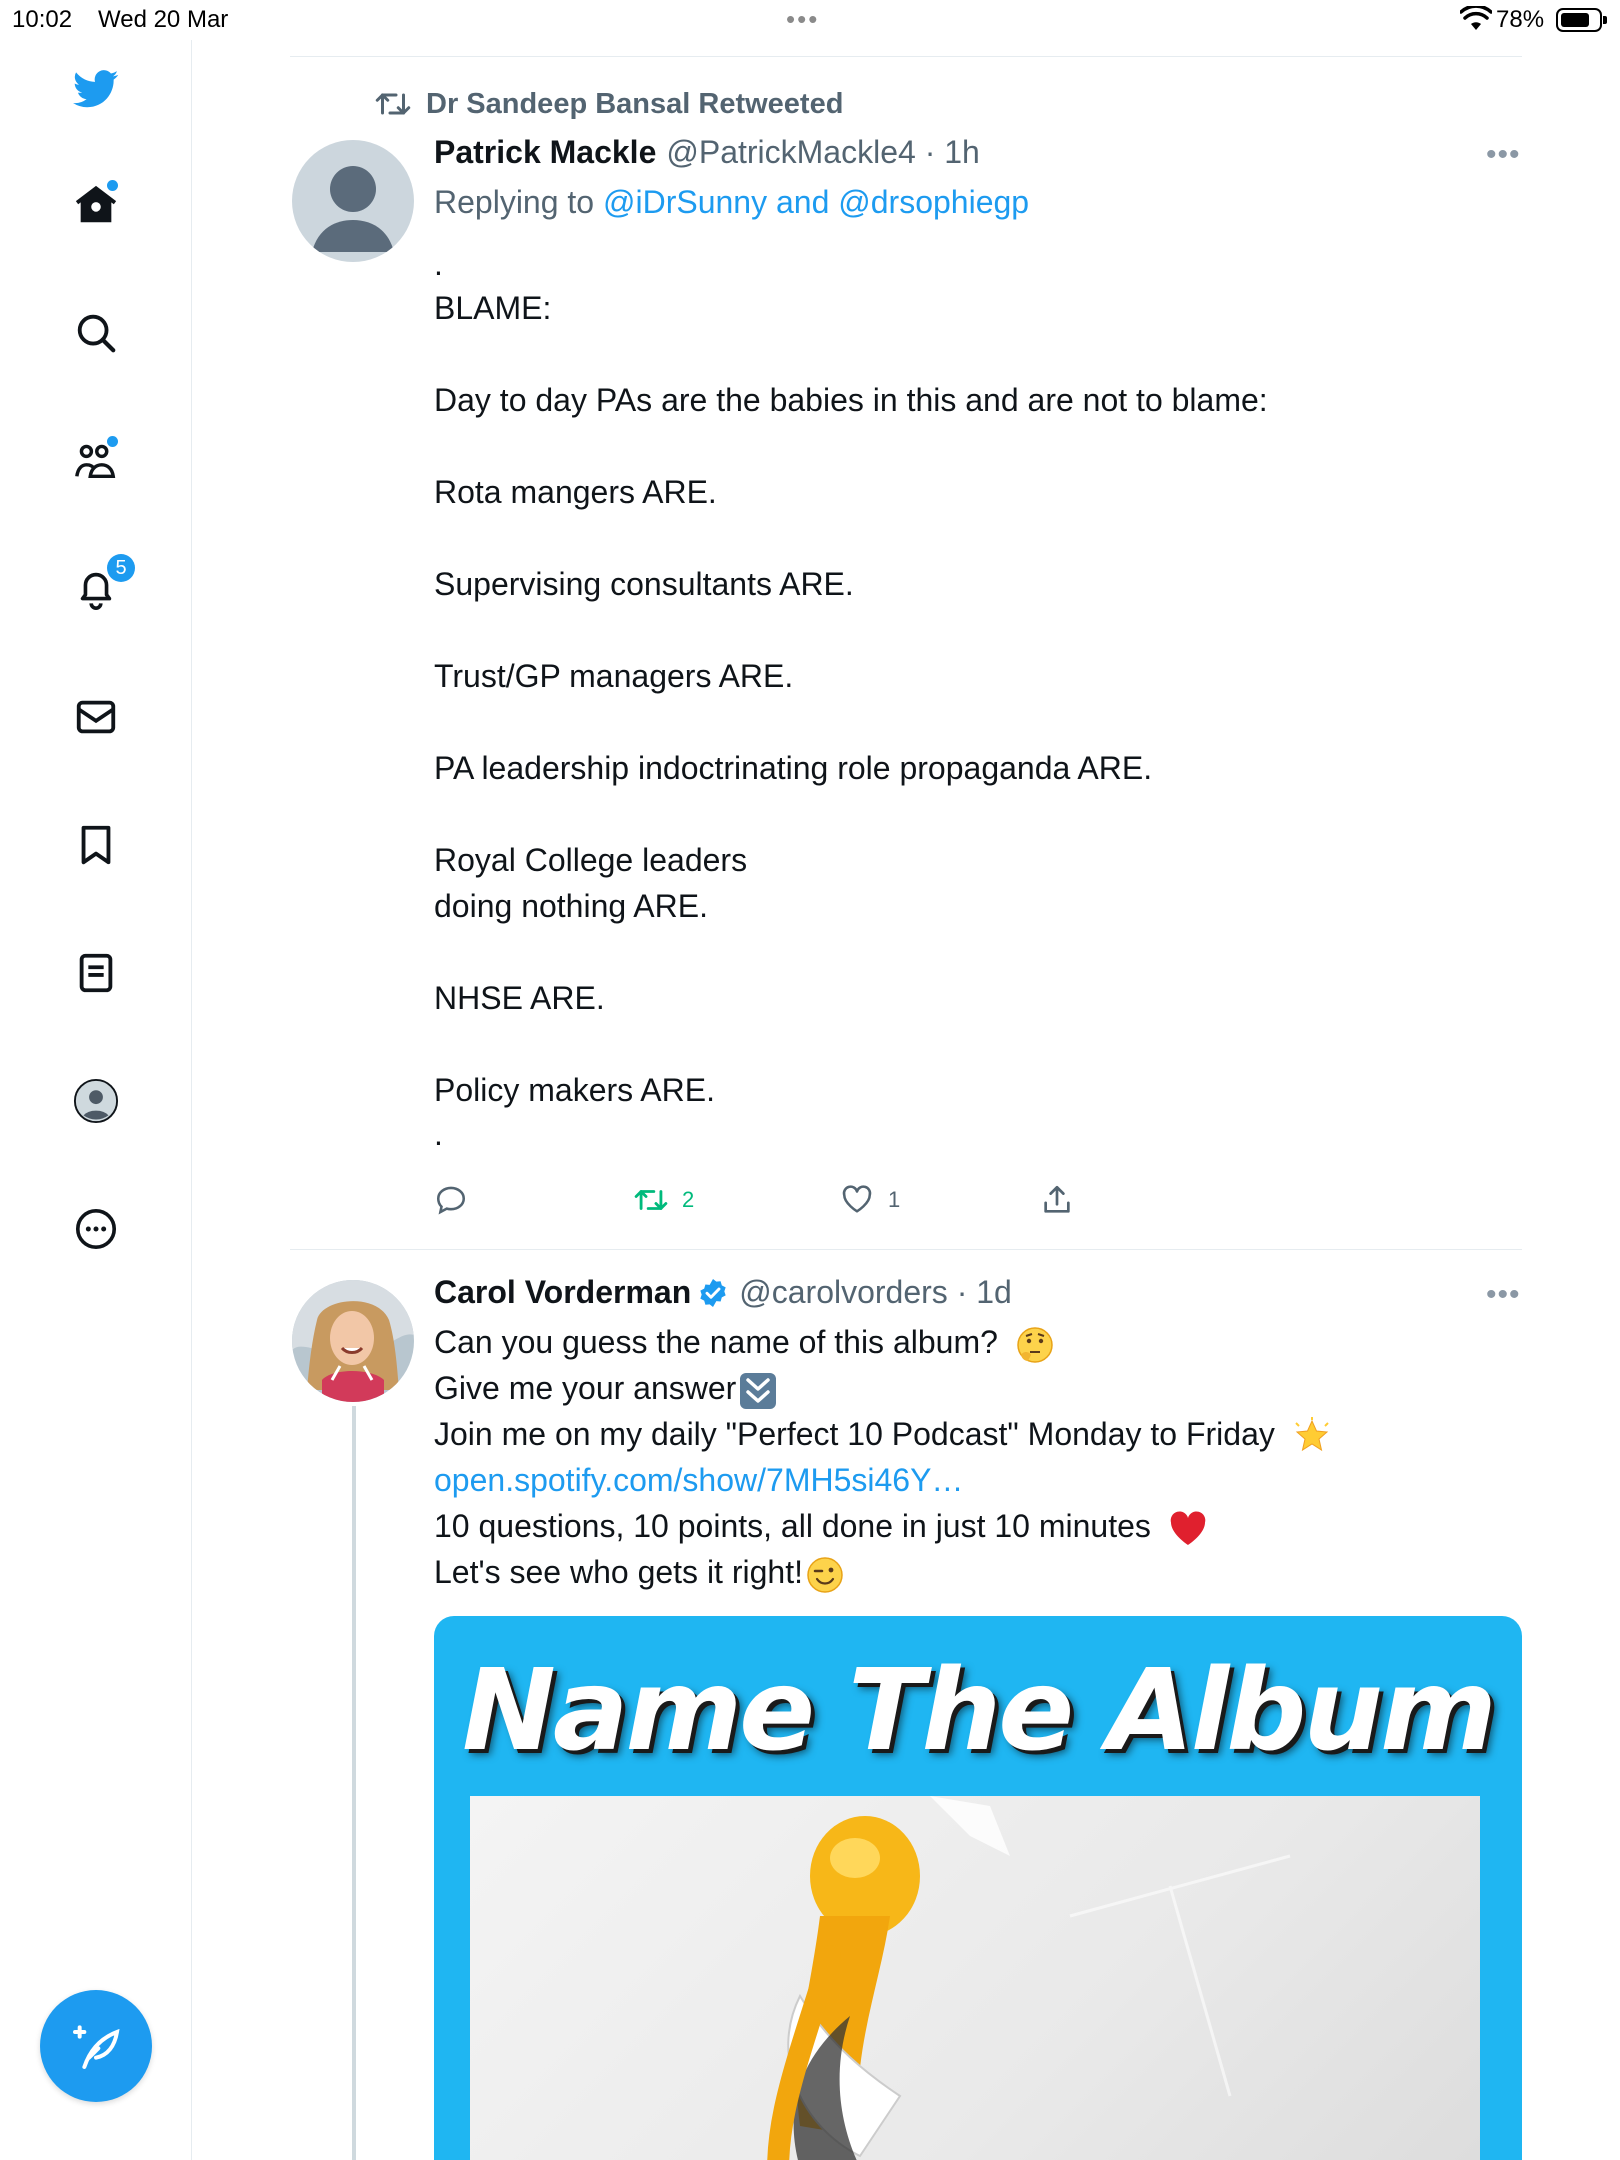  I want to click on tweet-text-line: Rota mangers ARE., so click(575, 492).